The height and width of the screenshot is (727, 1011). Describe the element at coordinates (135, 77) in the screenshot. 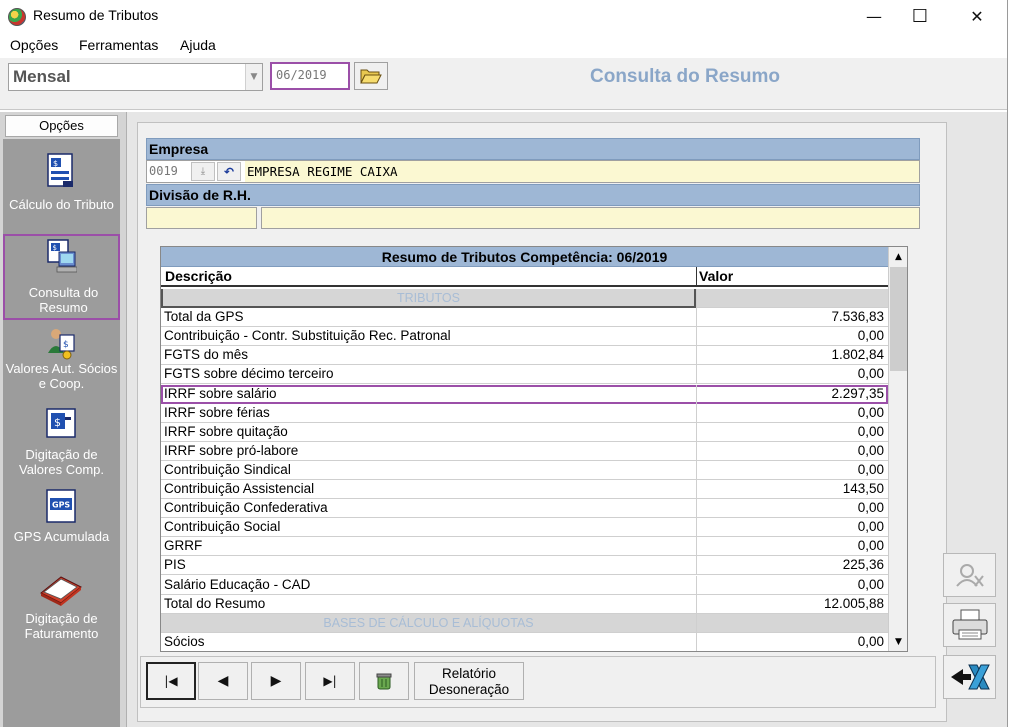

I see `period-type-select: Mensal ▼` at that location.